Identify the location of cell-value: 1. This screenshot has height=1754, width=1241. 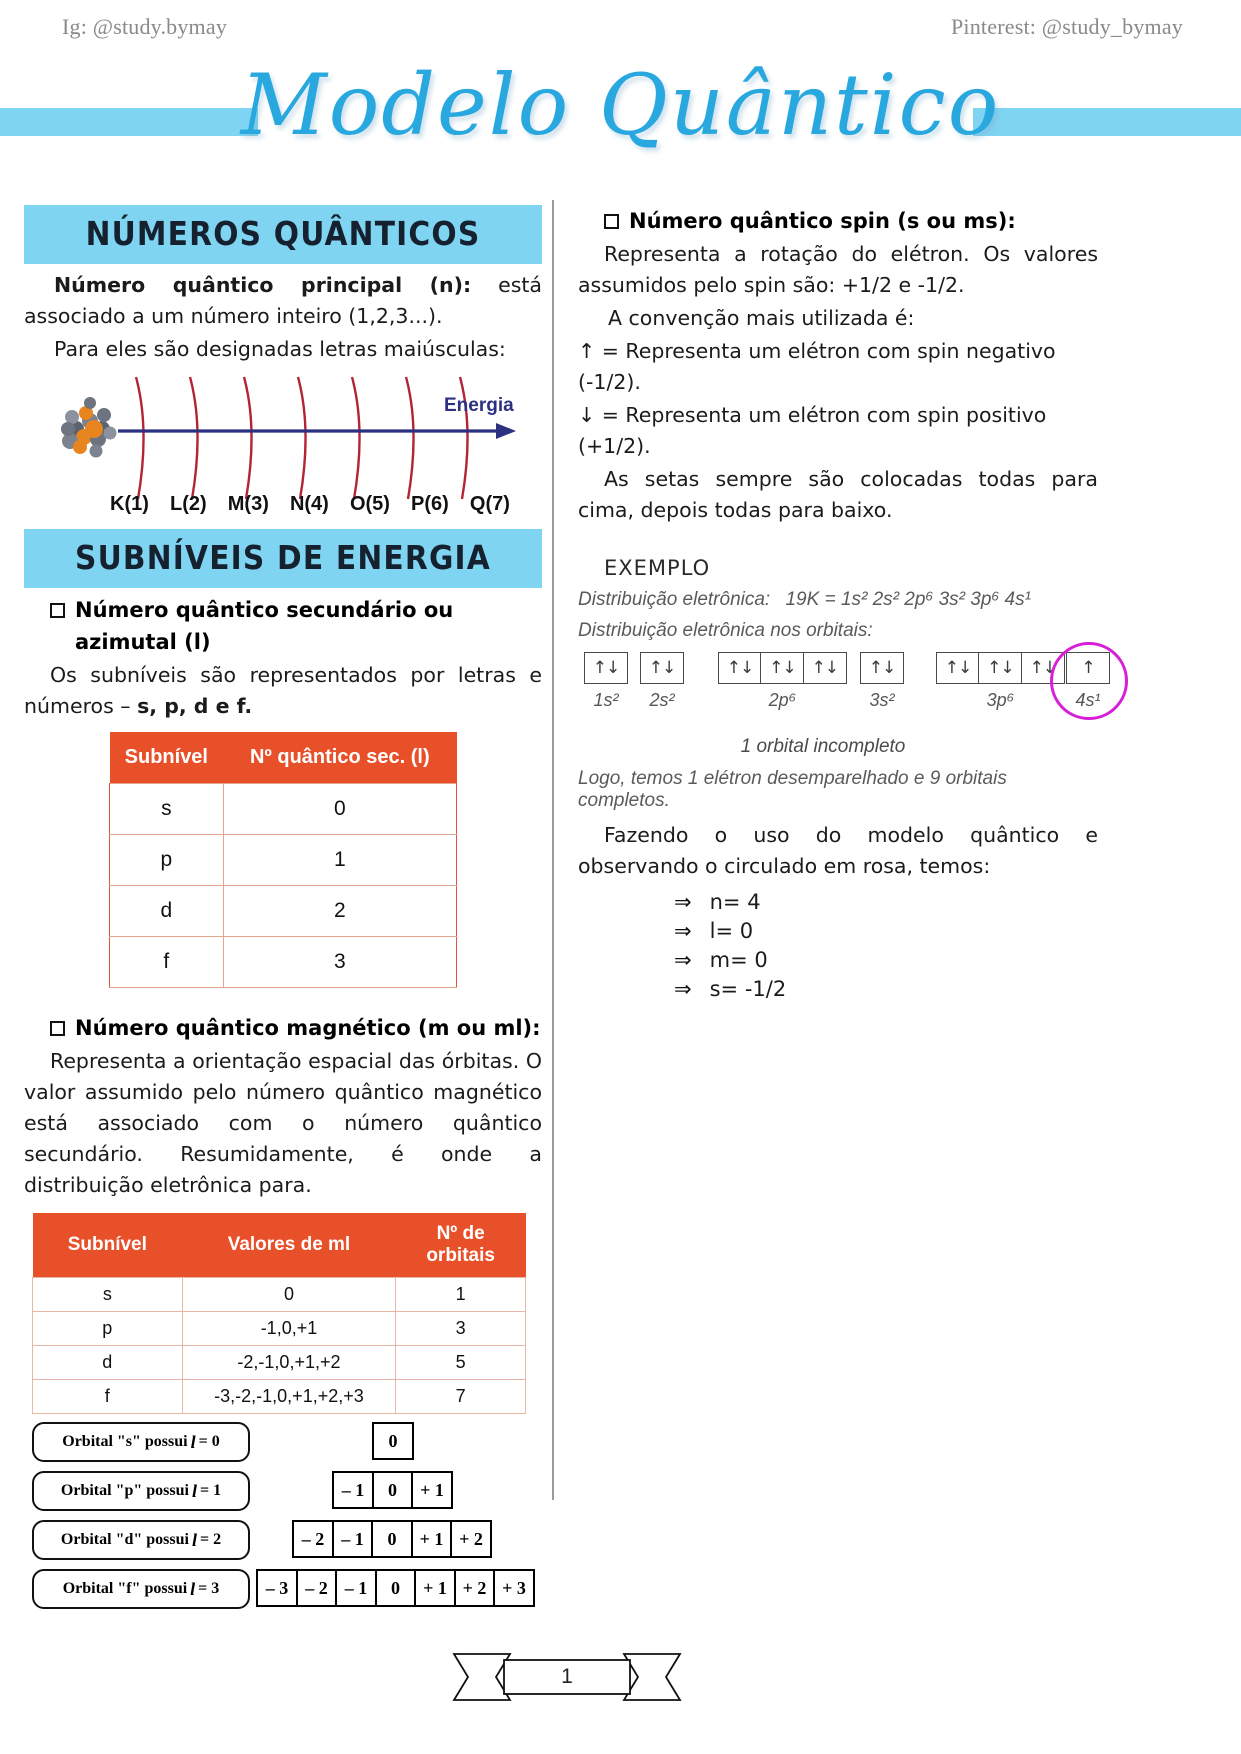
(340, 860).